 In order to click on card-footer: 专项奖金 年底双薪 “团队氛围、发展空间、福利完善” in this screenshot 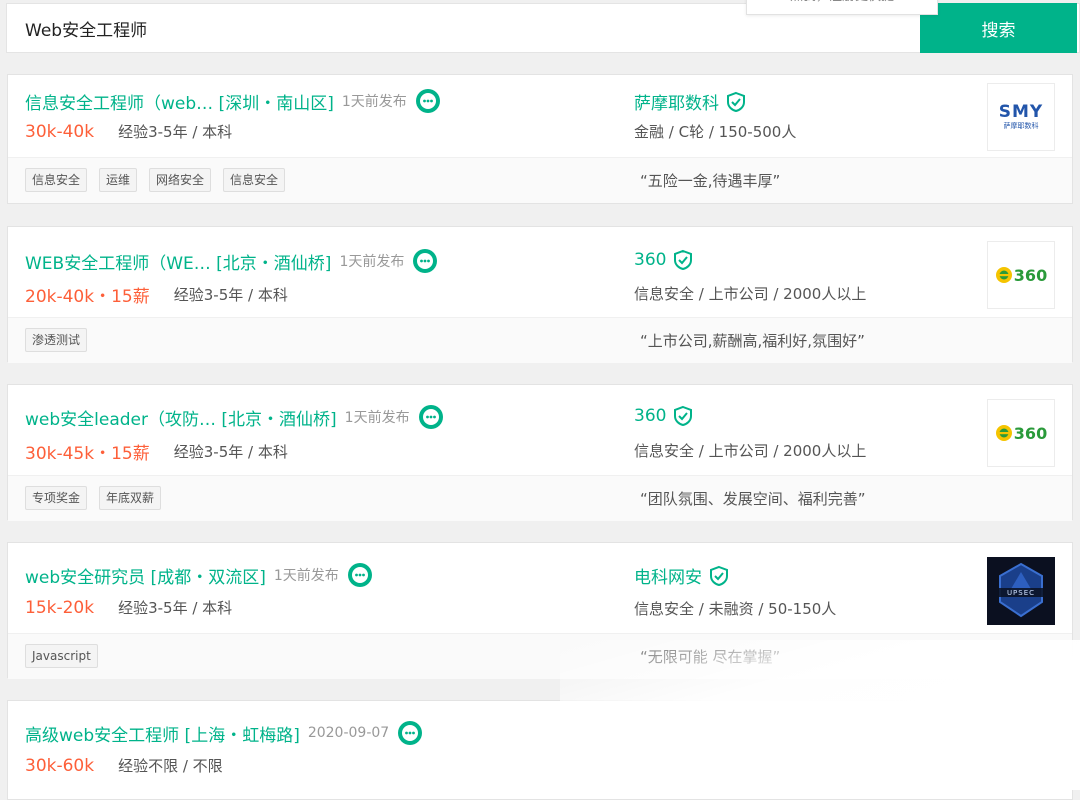, I will do `click(540, 498)`.